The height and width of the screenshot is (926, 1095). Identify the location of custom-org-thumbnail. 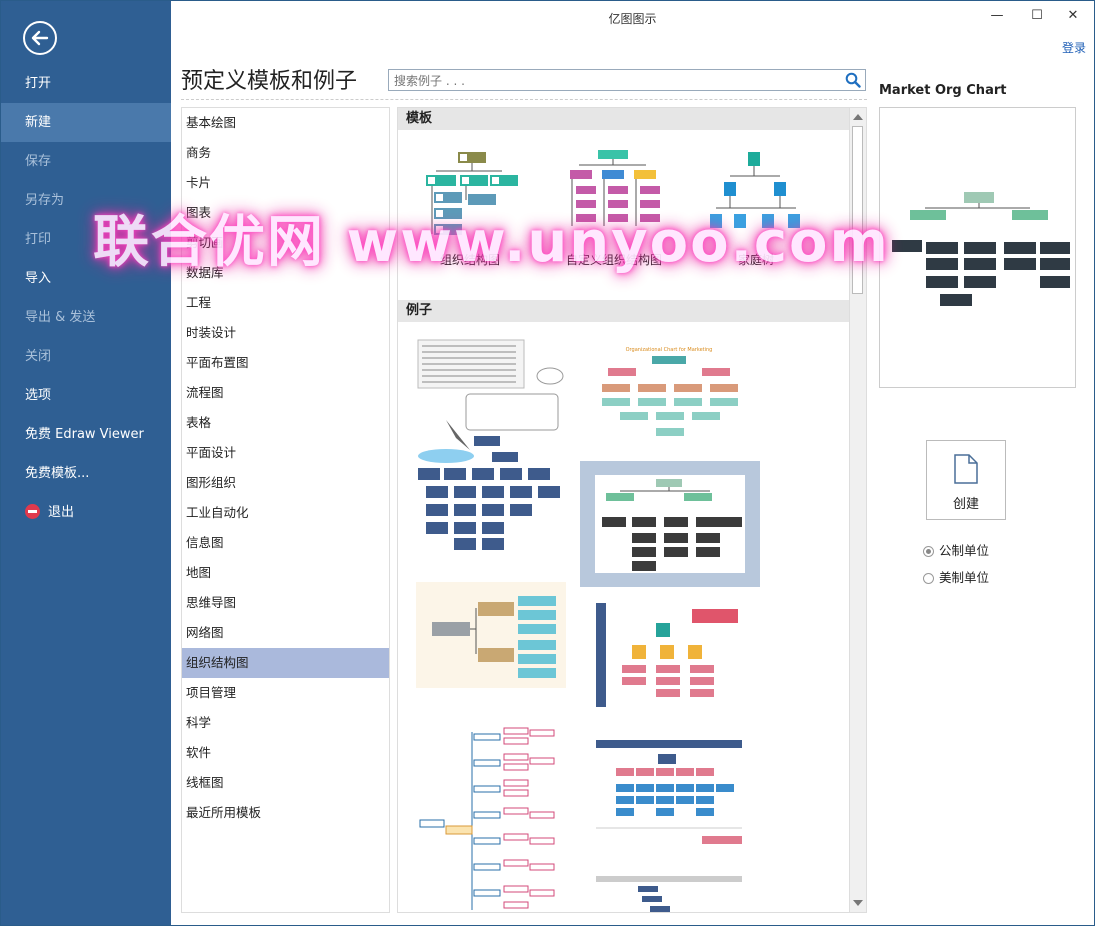
(615, 188).